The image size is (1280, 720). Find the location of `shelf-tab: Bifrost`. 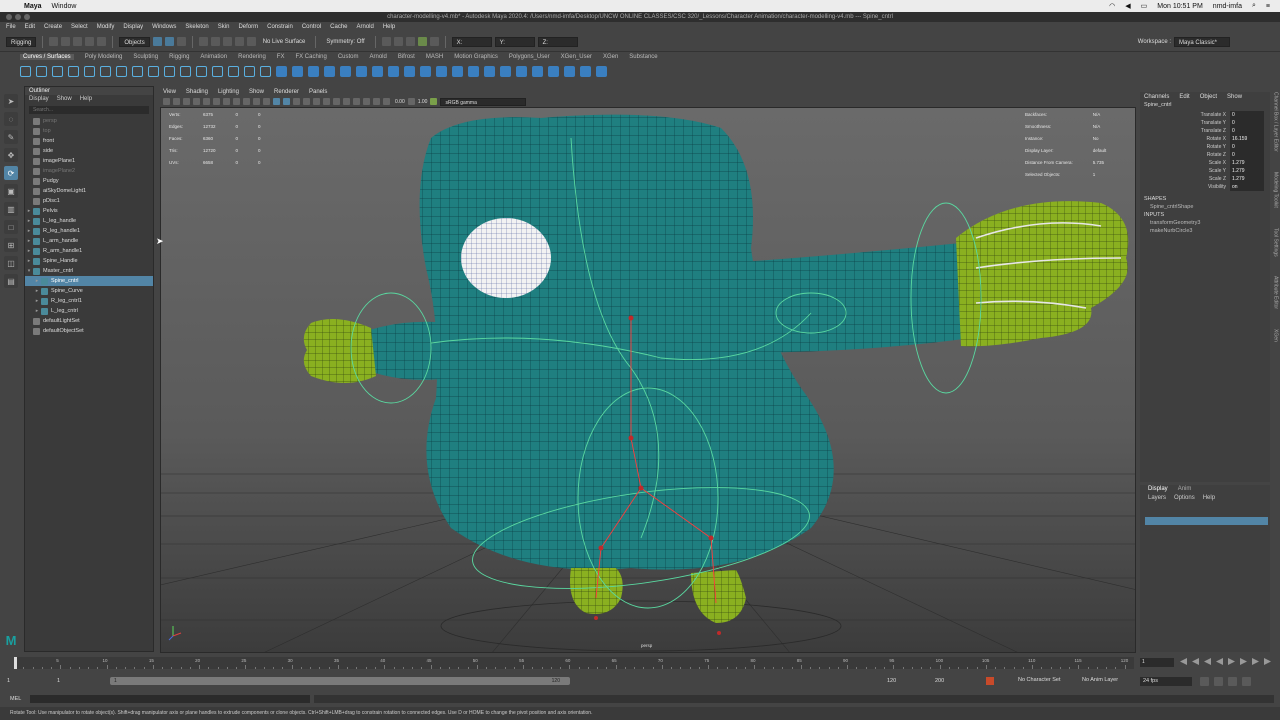

shelf-tab: Bifrost is located at coordinates (406, 57).